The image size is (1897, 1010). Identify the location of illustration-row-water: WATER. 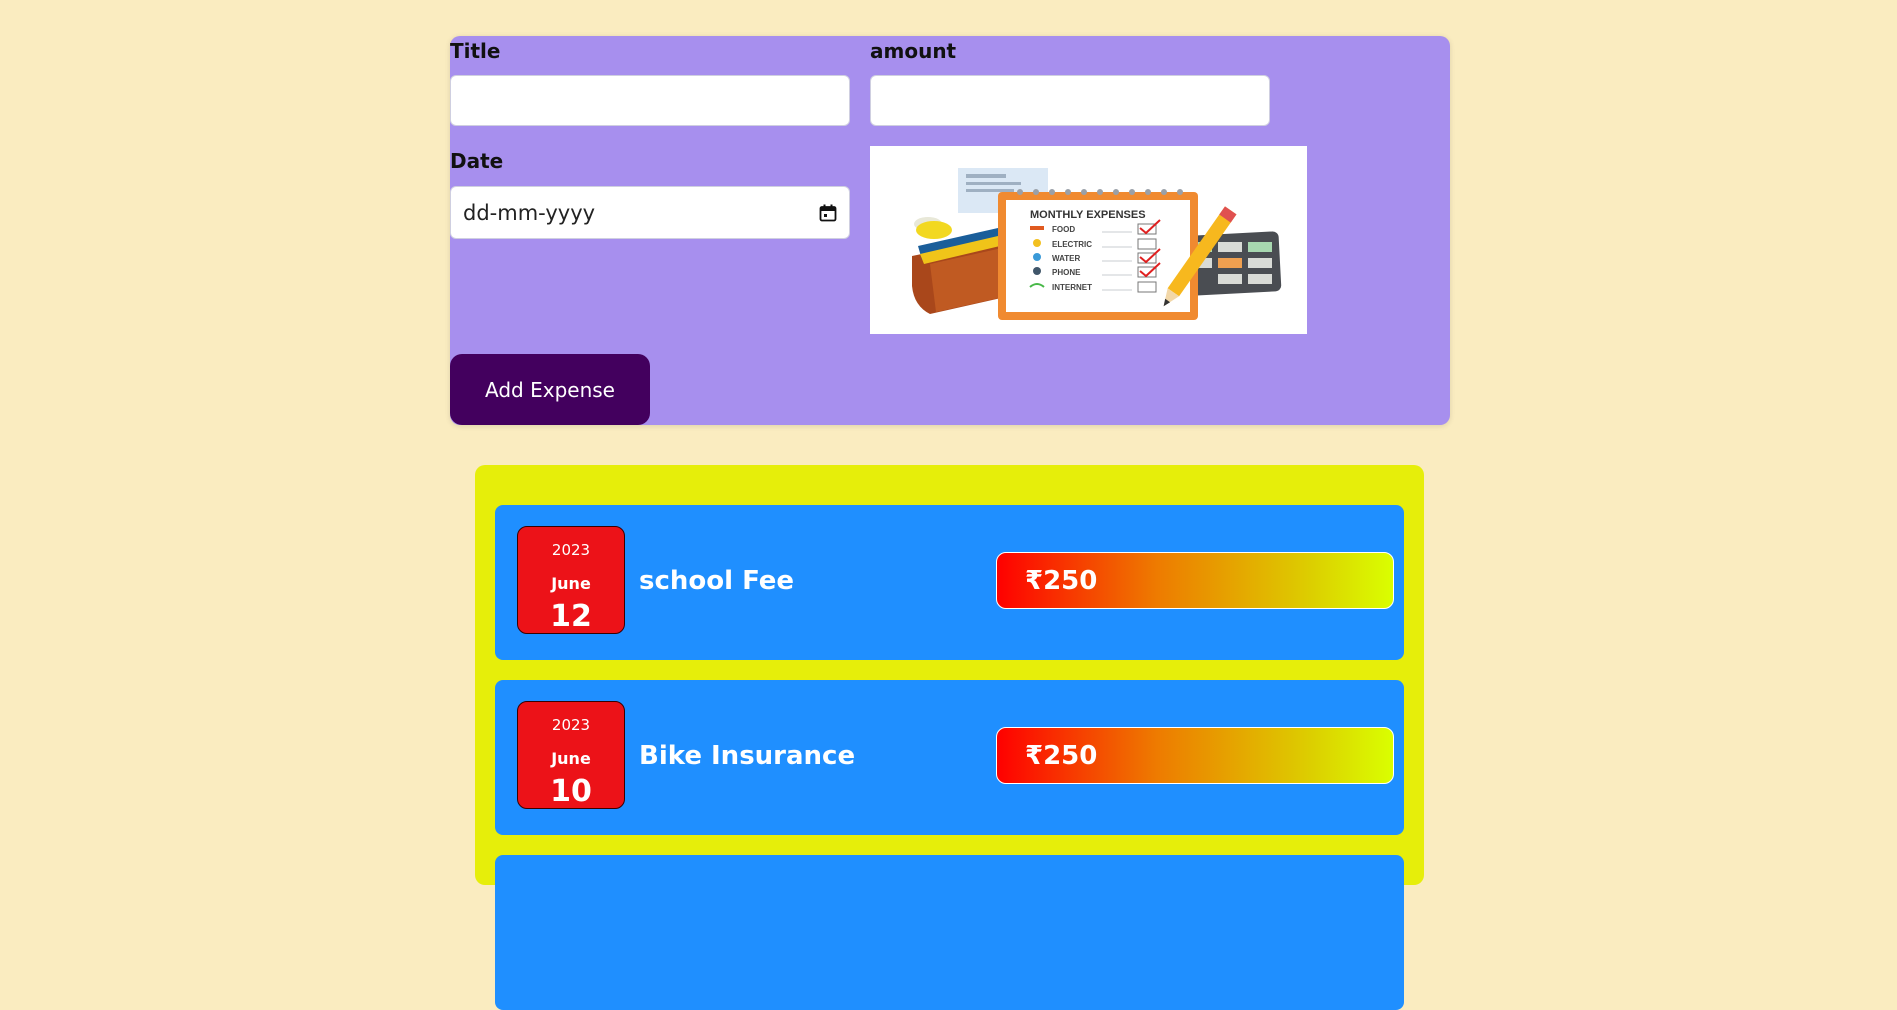
(1066, 258).